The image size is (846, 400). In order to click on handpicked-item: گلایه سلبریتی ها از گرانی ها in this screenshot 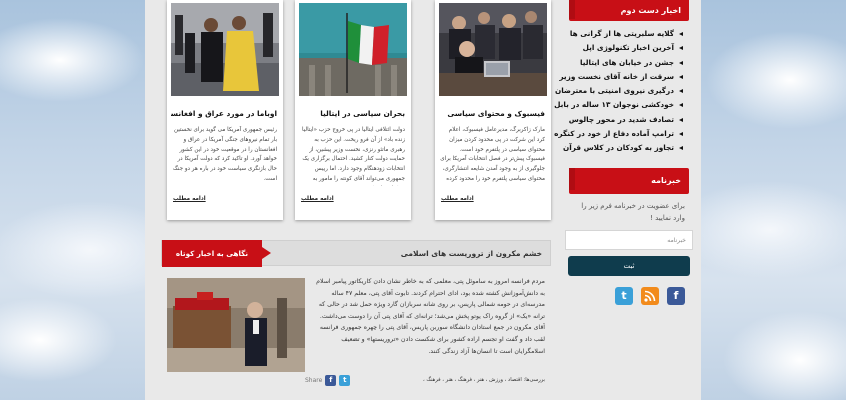, I will do `click(626, 34)`.